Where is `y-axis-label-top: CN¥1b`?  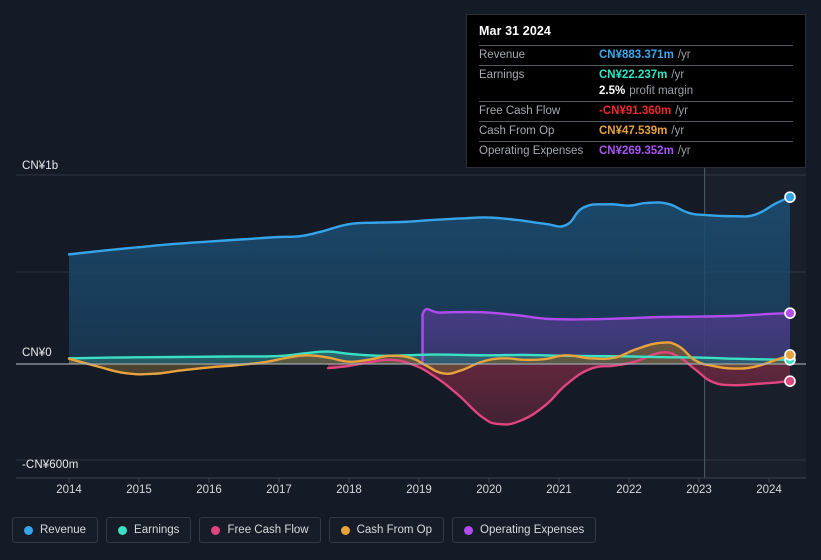
y-axis-label-top: CN¥1b is located at coordinates (40, 166).